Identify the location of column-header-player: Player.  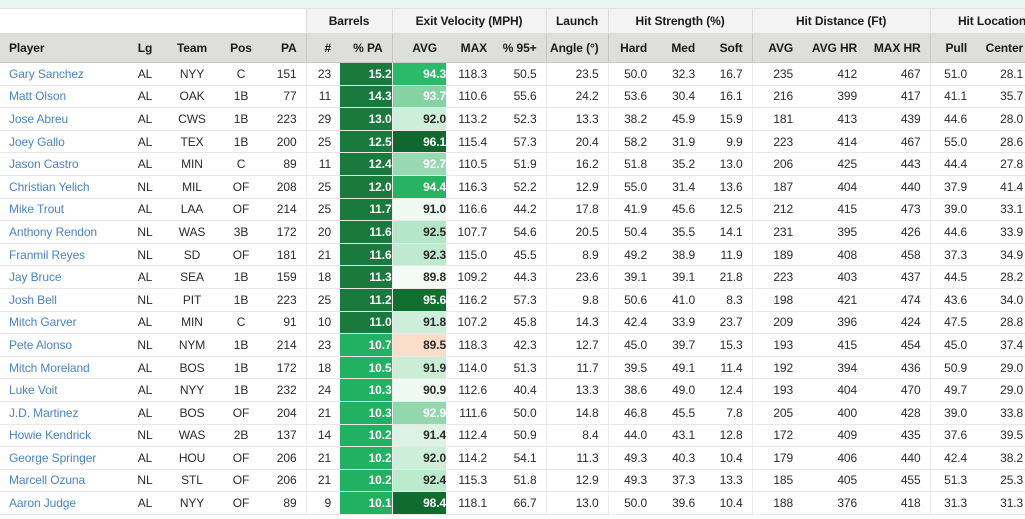
(63, 48).